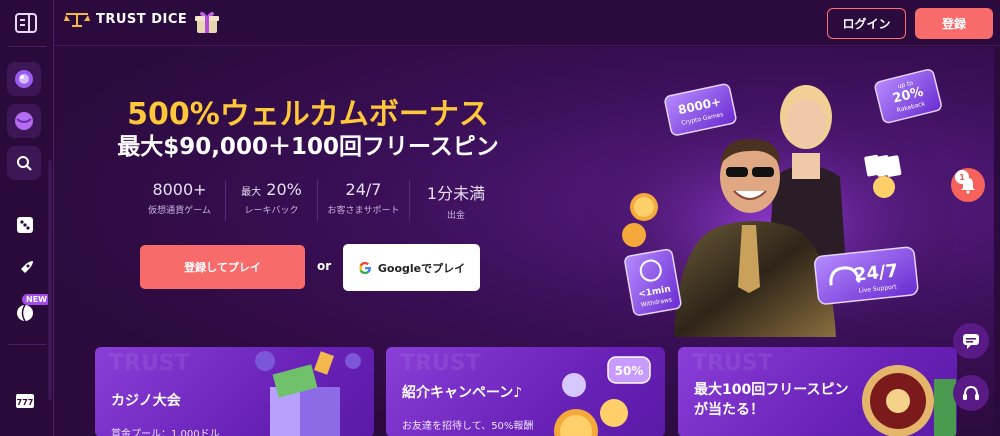 The image size is (1000, 436). What do you see at coordinates (602, 396) in the screenshot?
I see `crypto-coins-icon: 50%` at bounding box center [602, 396].